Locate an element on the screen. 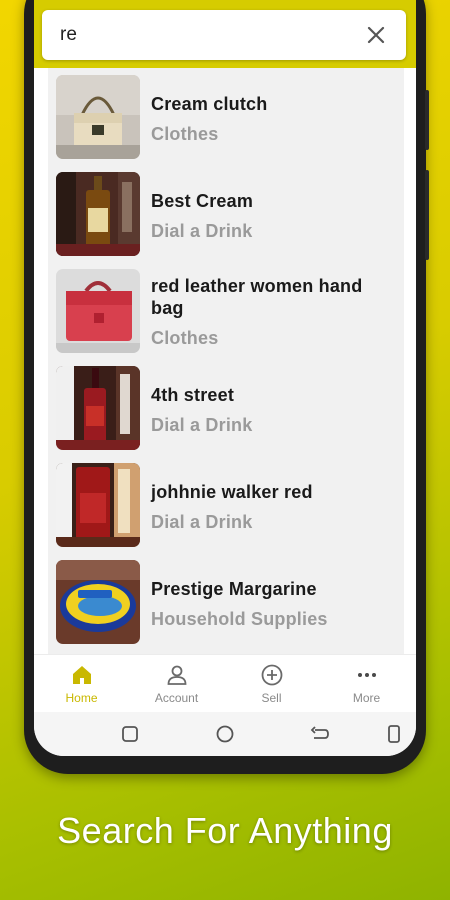  promo-caption: Search For Anything is located at coordinates (225, 830).